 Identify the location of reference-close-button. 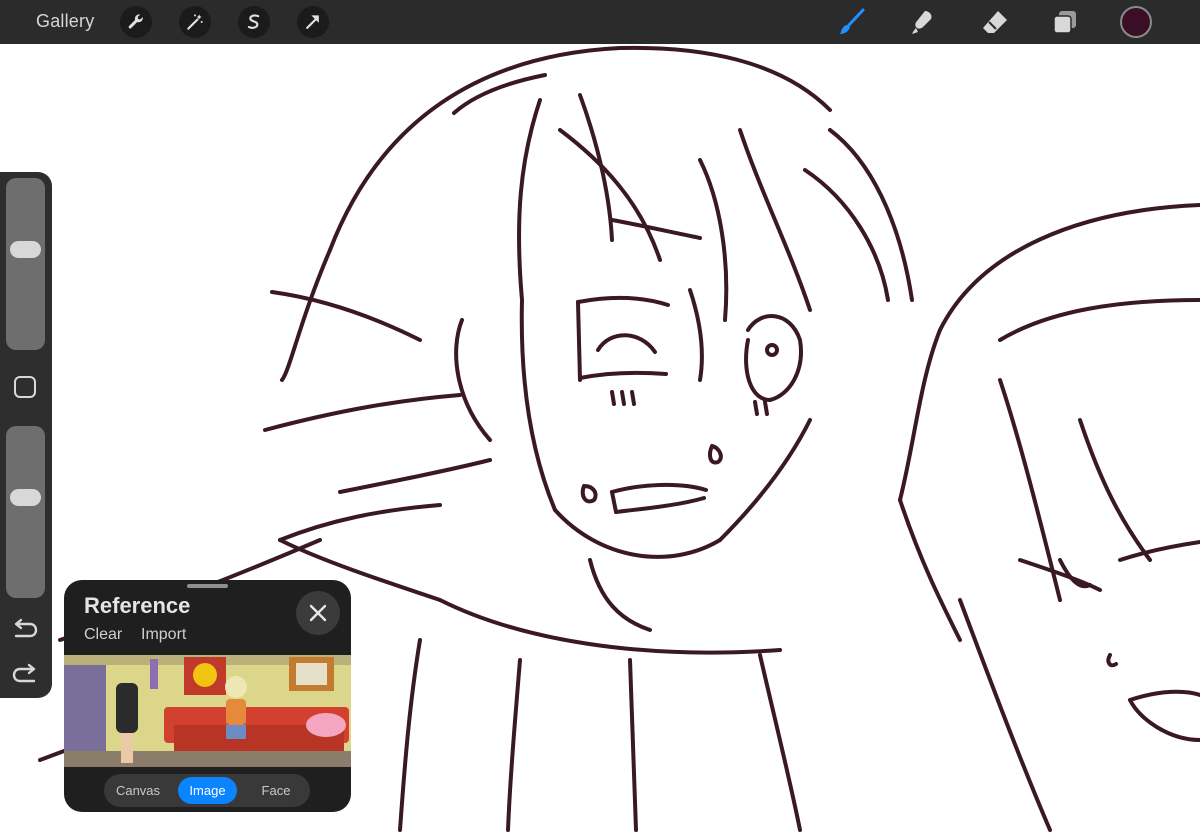
(318, 613).